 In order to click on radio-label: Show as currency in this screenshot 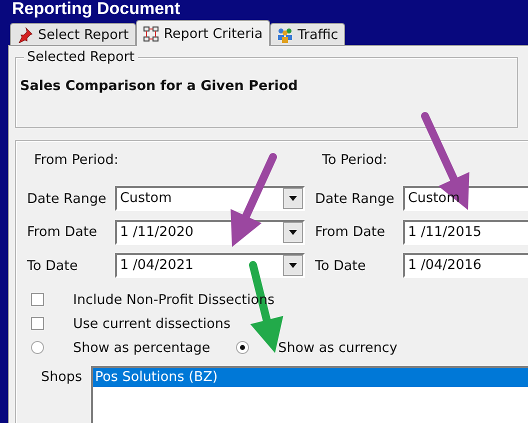, I will do `click(338, 348)`.